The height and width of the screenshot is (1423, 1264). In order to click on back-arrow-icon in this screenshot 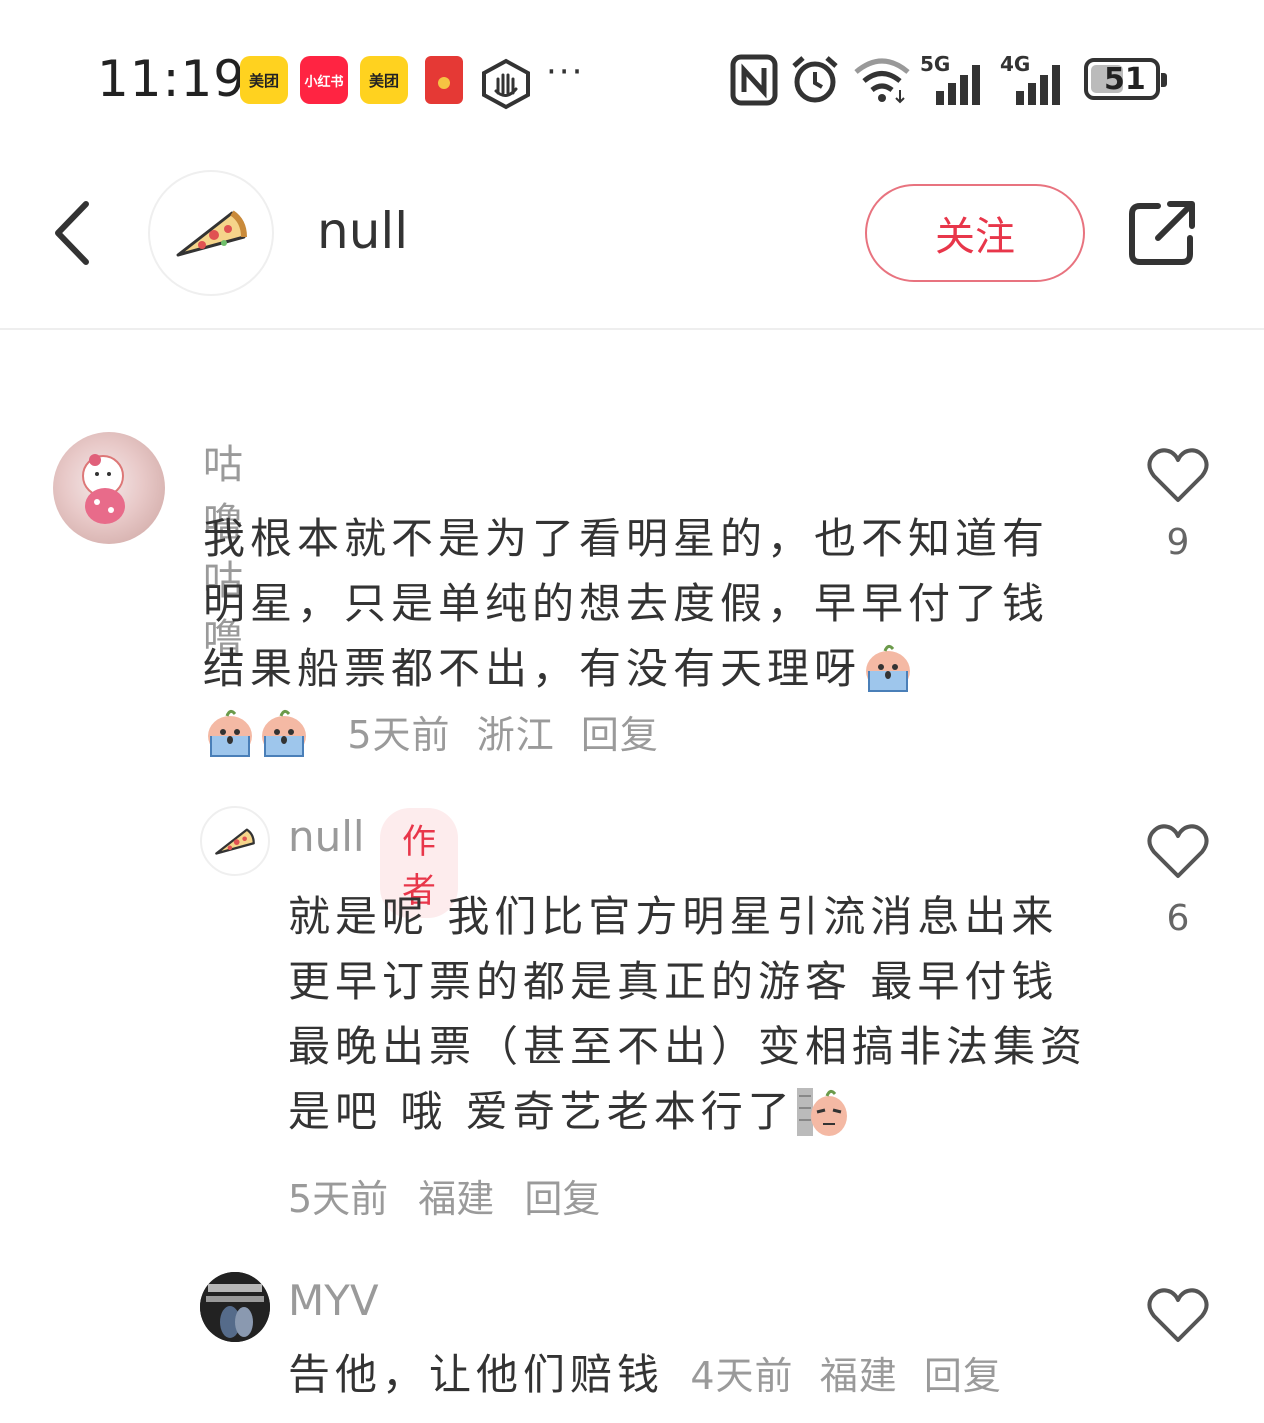, I will do `click(73, 233)`.